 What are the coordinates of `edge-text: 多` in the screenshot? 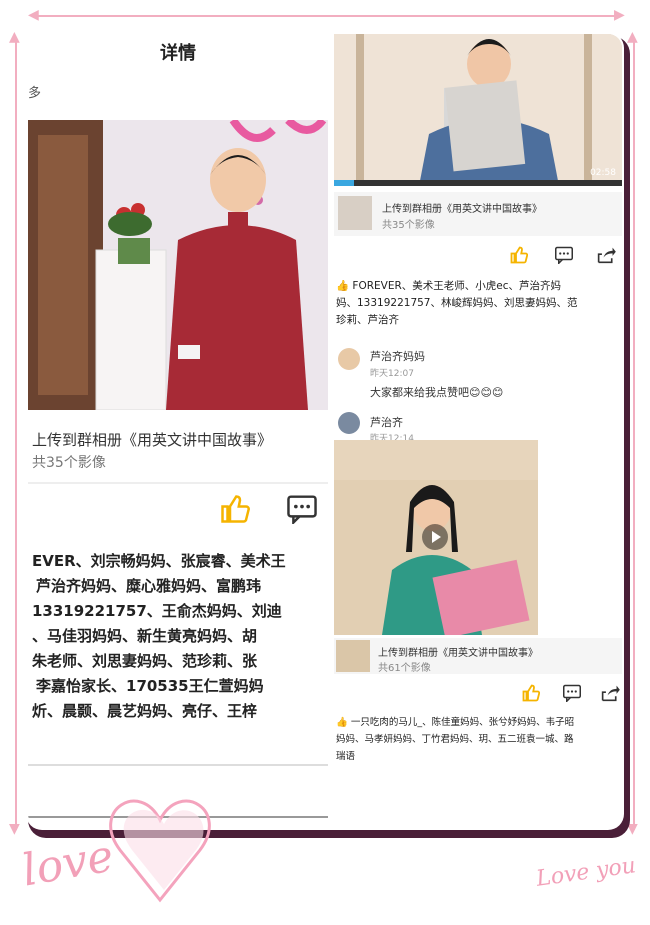 It's located at (35, 93).